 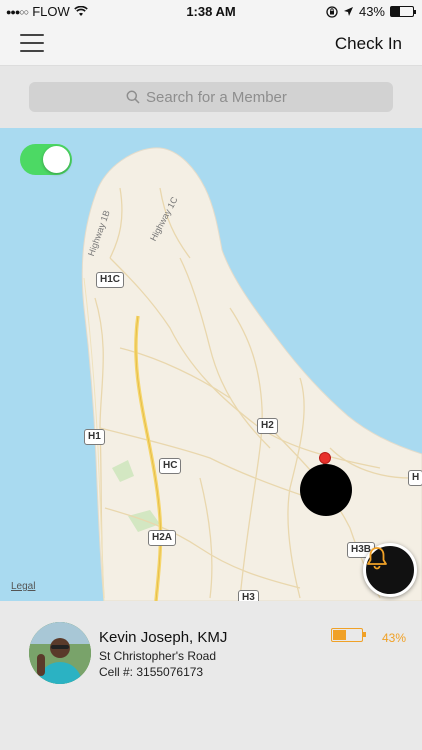 I want to click on status-right: 43%, so click(x=371, y=11).